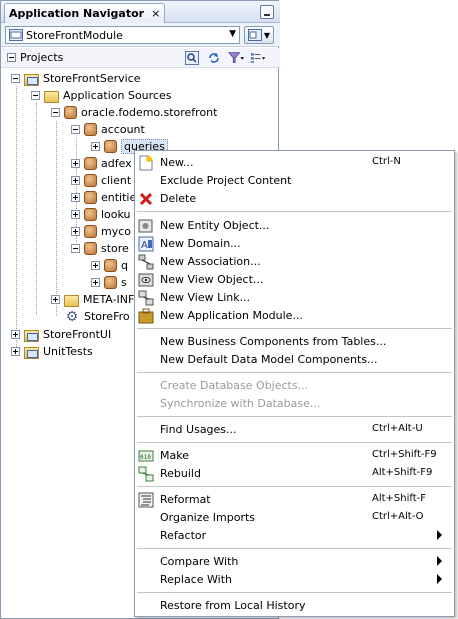  I want to click on menu-item-accel: Ctrl+Alt-U, so click(397, 428).